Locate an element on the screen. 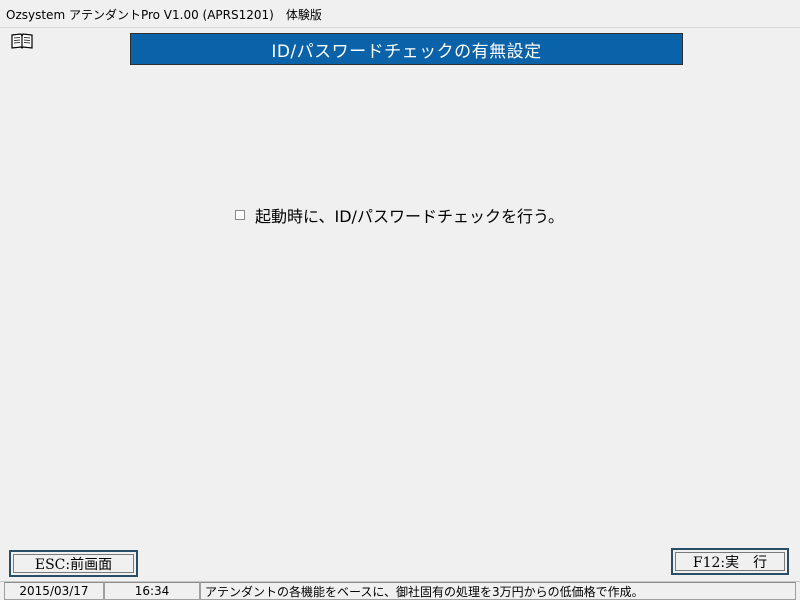 The height and width of the screenshot is (600, 800). esc-button-label: ESC:前画面 is located at coordinates (73, 564).